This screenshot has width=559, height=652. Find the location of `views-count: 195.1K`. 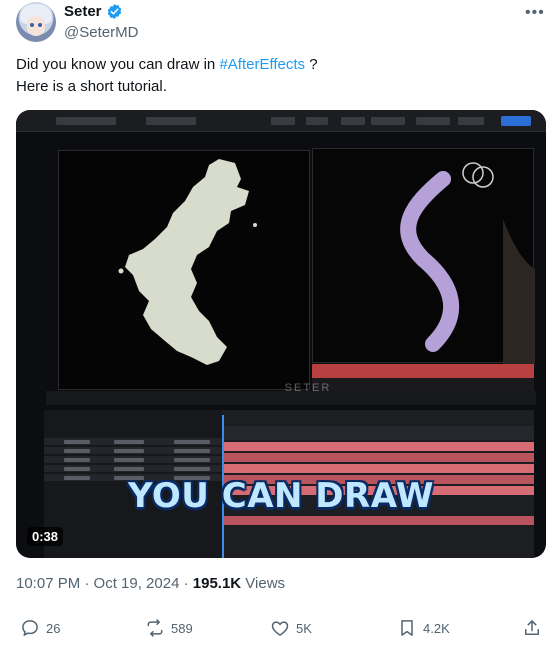

views-count: 195.1K is located at coordinates (217, 583).